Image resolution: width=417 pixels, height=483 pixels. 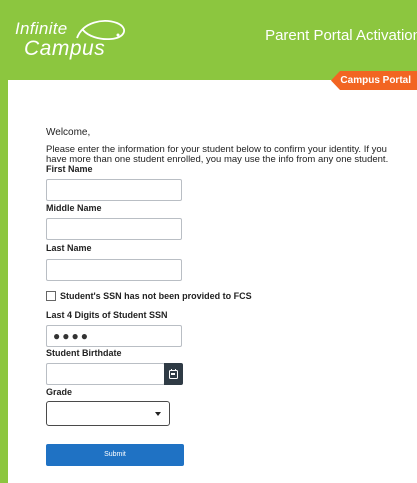 What do you see at coordinates (108, 413) in the screenshot?
I see `grade-select` at bounding box center [108, 413].